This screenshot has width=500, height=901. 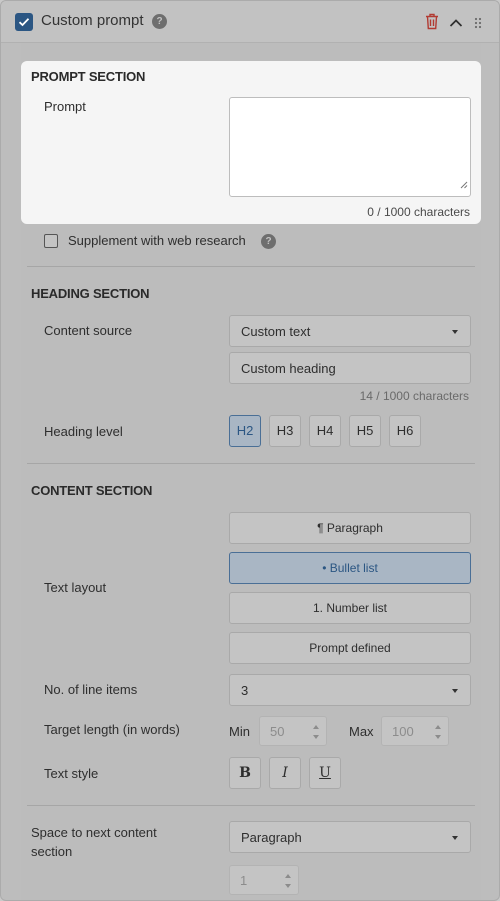 What do you see at coordinates (250, 22) in the screenshot?
I see `block-header: Custom prompt ?` at bounding box center [250, 22].